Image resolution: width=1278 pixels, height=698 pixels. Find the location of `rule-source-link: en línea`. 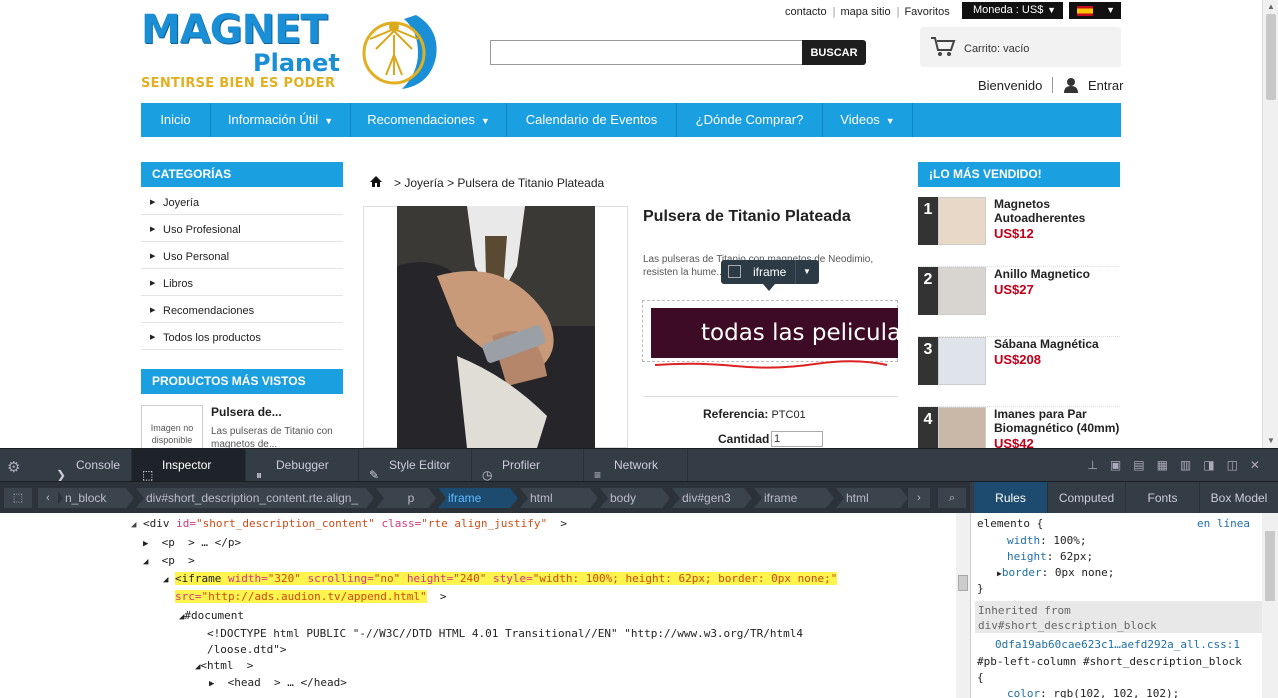

rule-source-link: en línea is located at coordinates (1223, 523).